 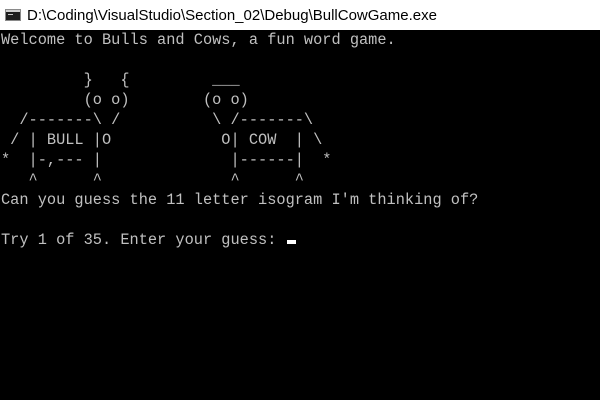 I want to click on ascii-art-line: (o o) (o o), so click(x=125, y=100).